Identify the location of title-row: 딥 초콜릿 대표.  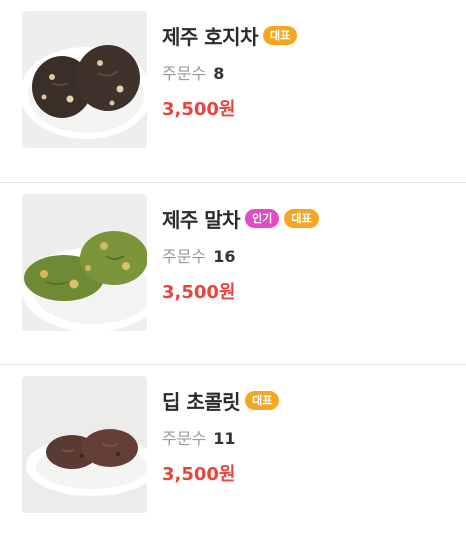
(221, 400).